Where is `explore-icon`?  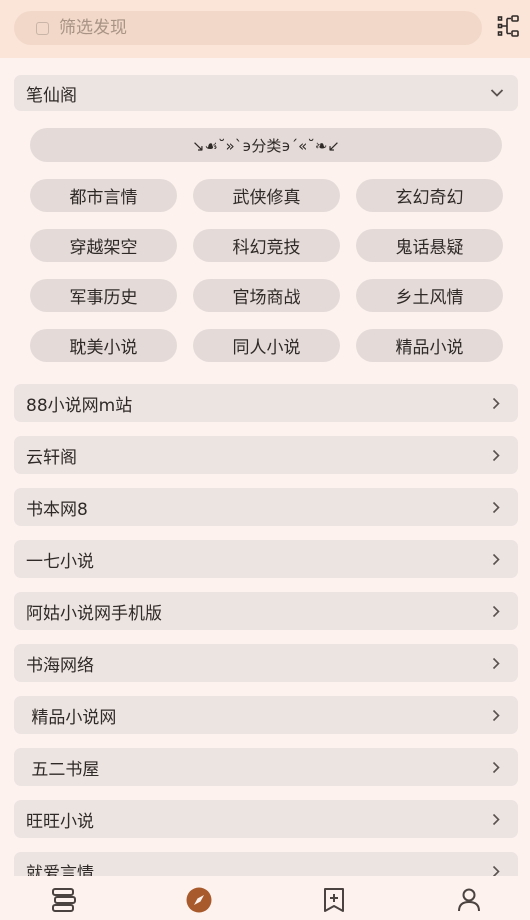
explore-icon is located at coordinates (199, 900).